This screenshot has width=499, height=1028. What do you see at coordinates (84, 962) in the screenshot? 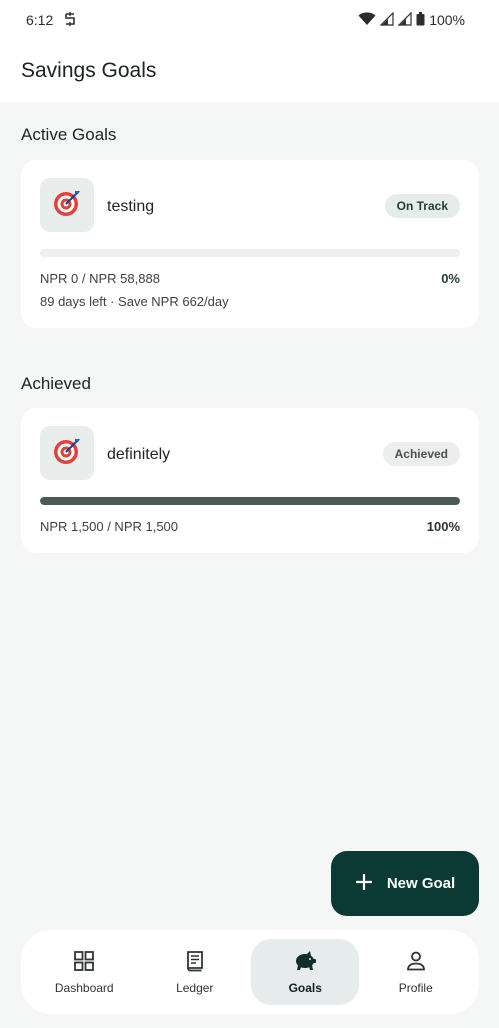
I see `grid-icon` at bounding box center [84, 962].